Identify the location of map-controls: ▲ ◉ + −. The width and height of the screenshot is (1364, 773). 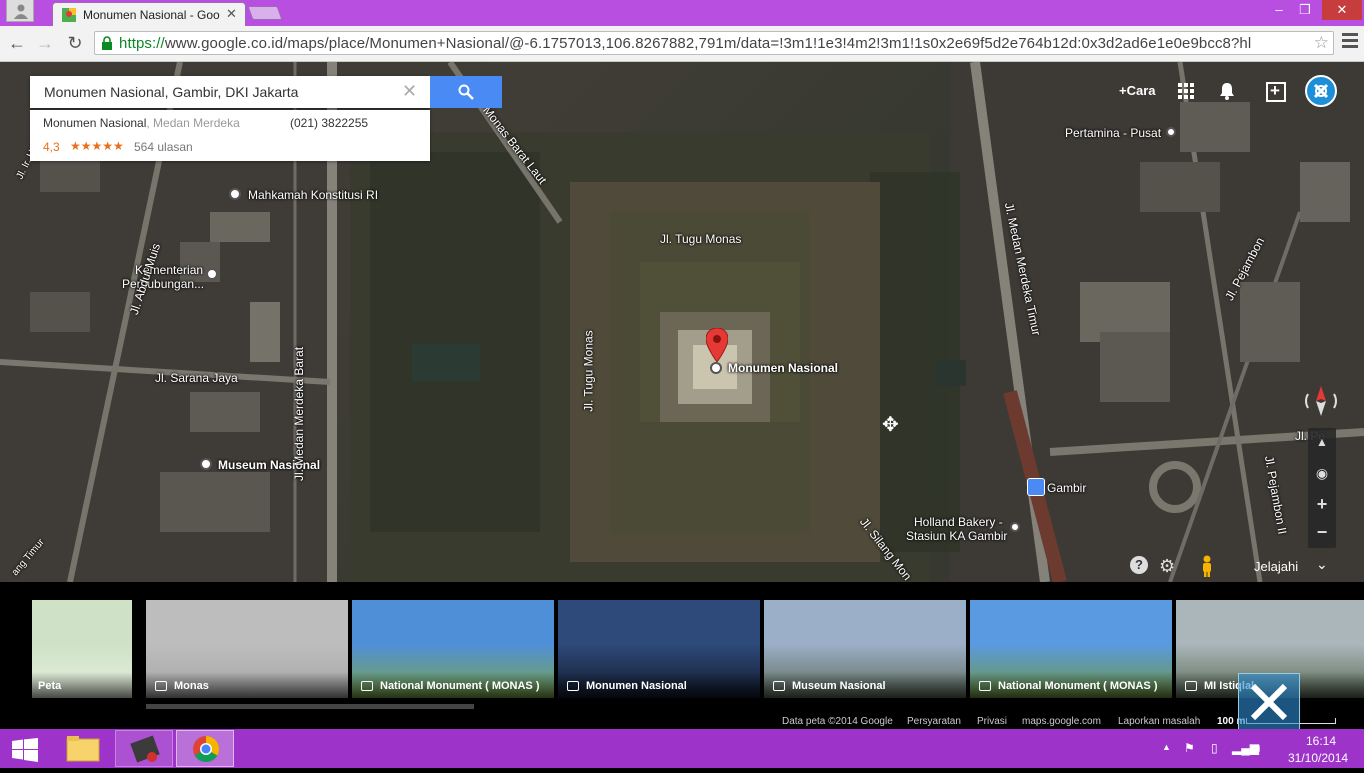
(1322, 488).